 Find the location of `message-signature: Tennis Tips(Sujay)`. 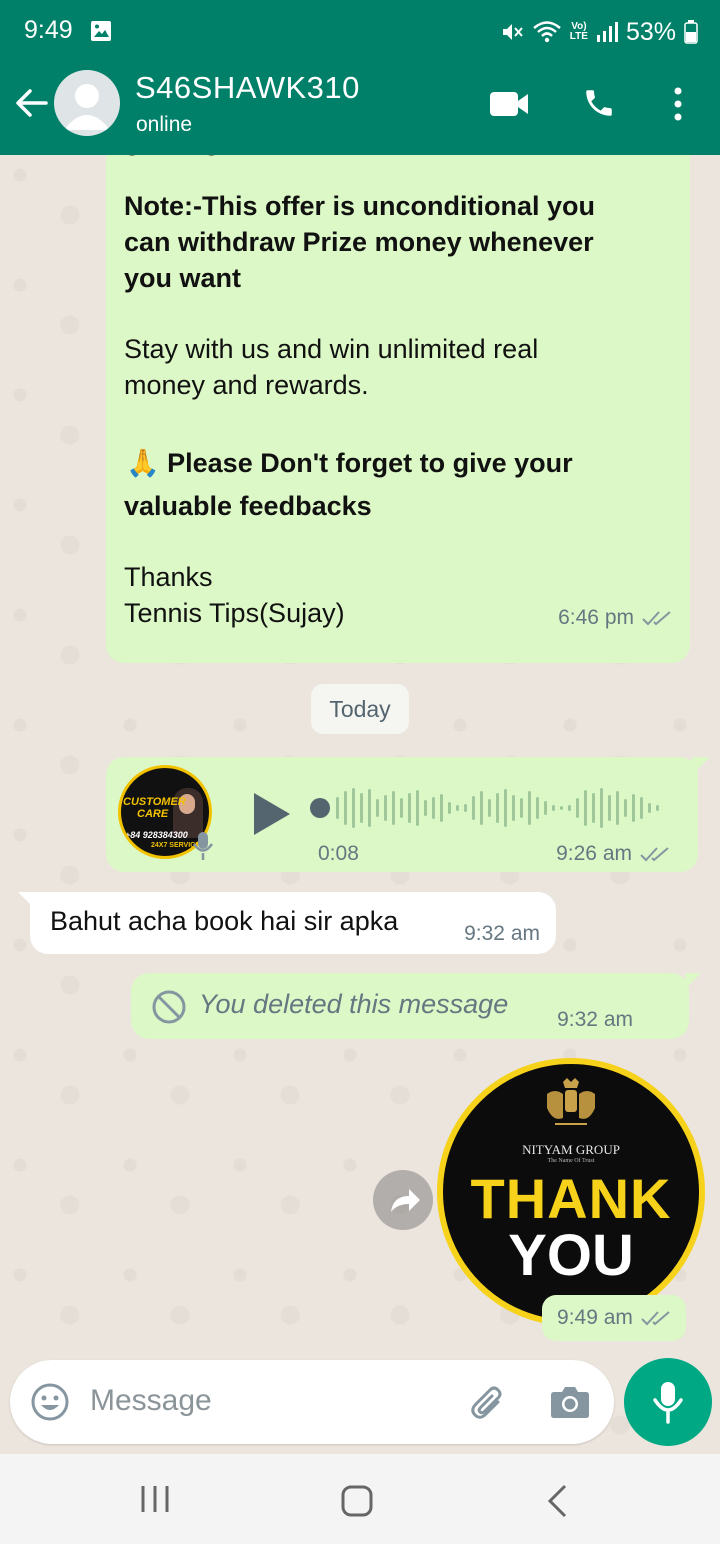

message-signature: Tennis Tips(Sujay) is located at coordinates (234, 613).